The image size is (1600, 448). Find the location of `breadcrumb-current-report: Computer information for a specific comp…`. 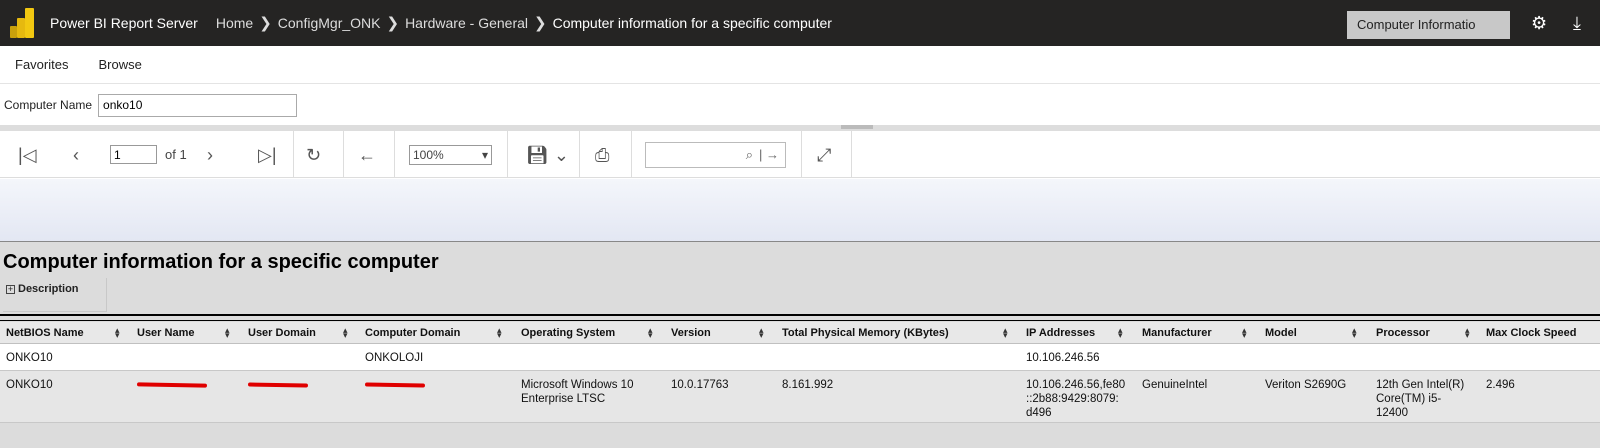

breadcrumb-current-report: Computer information for a specific comp… is located at coordinates (692, 23).